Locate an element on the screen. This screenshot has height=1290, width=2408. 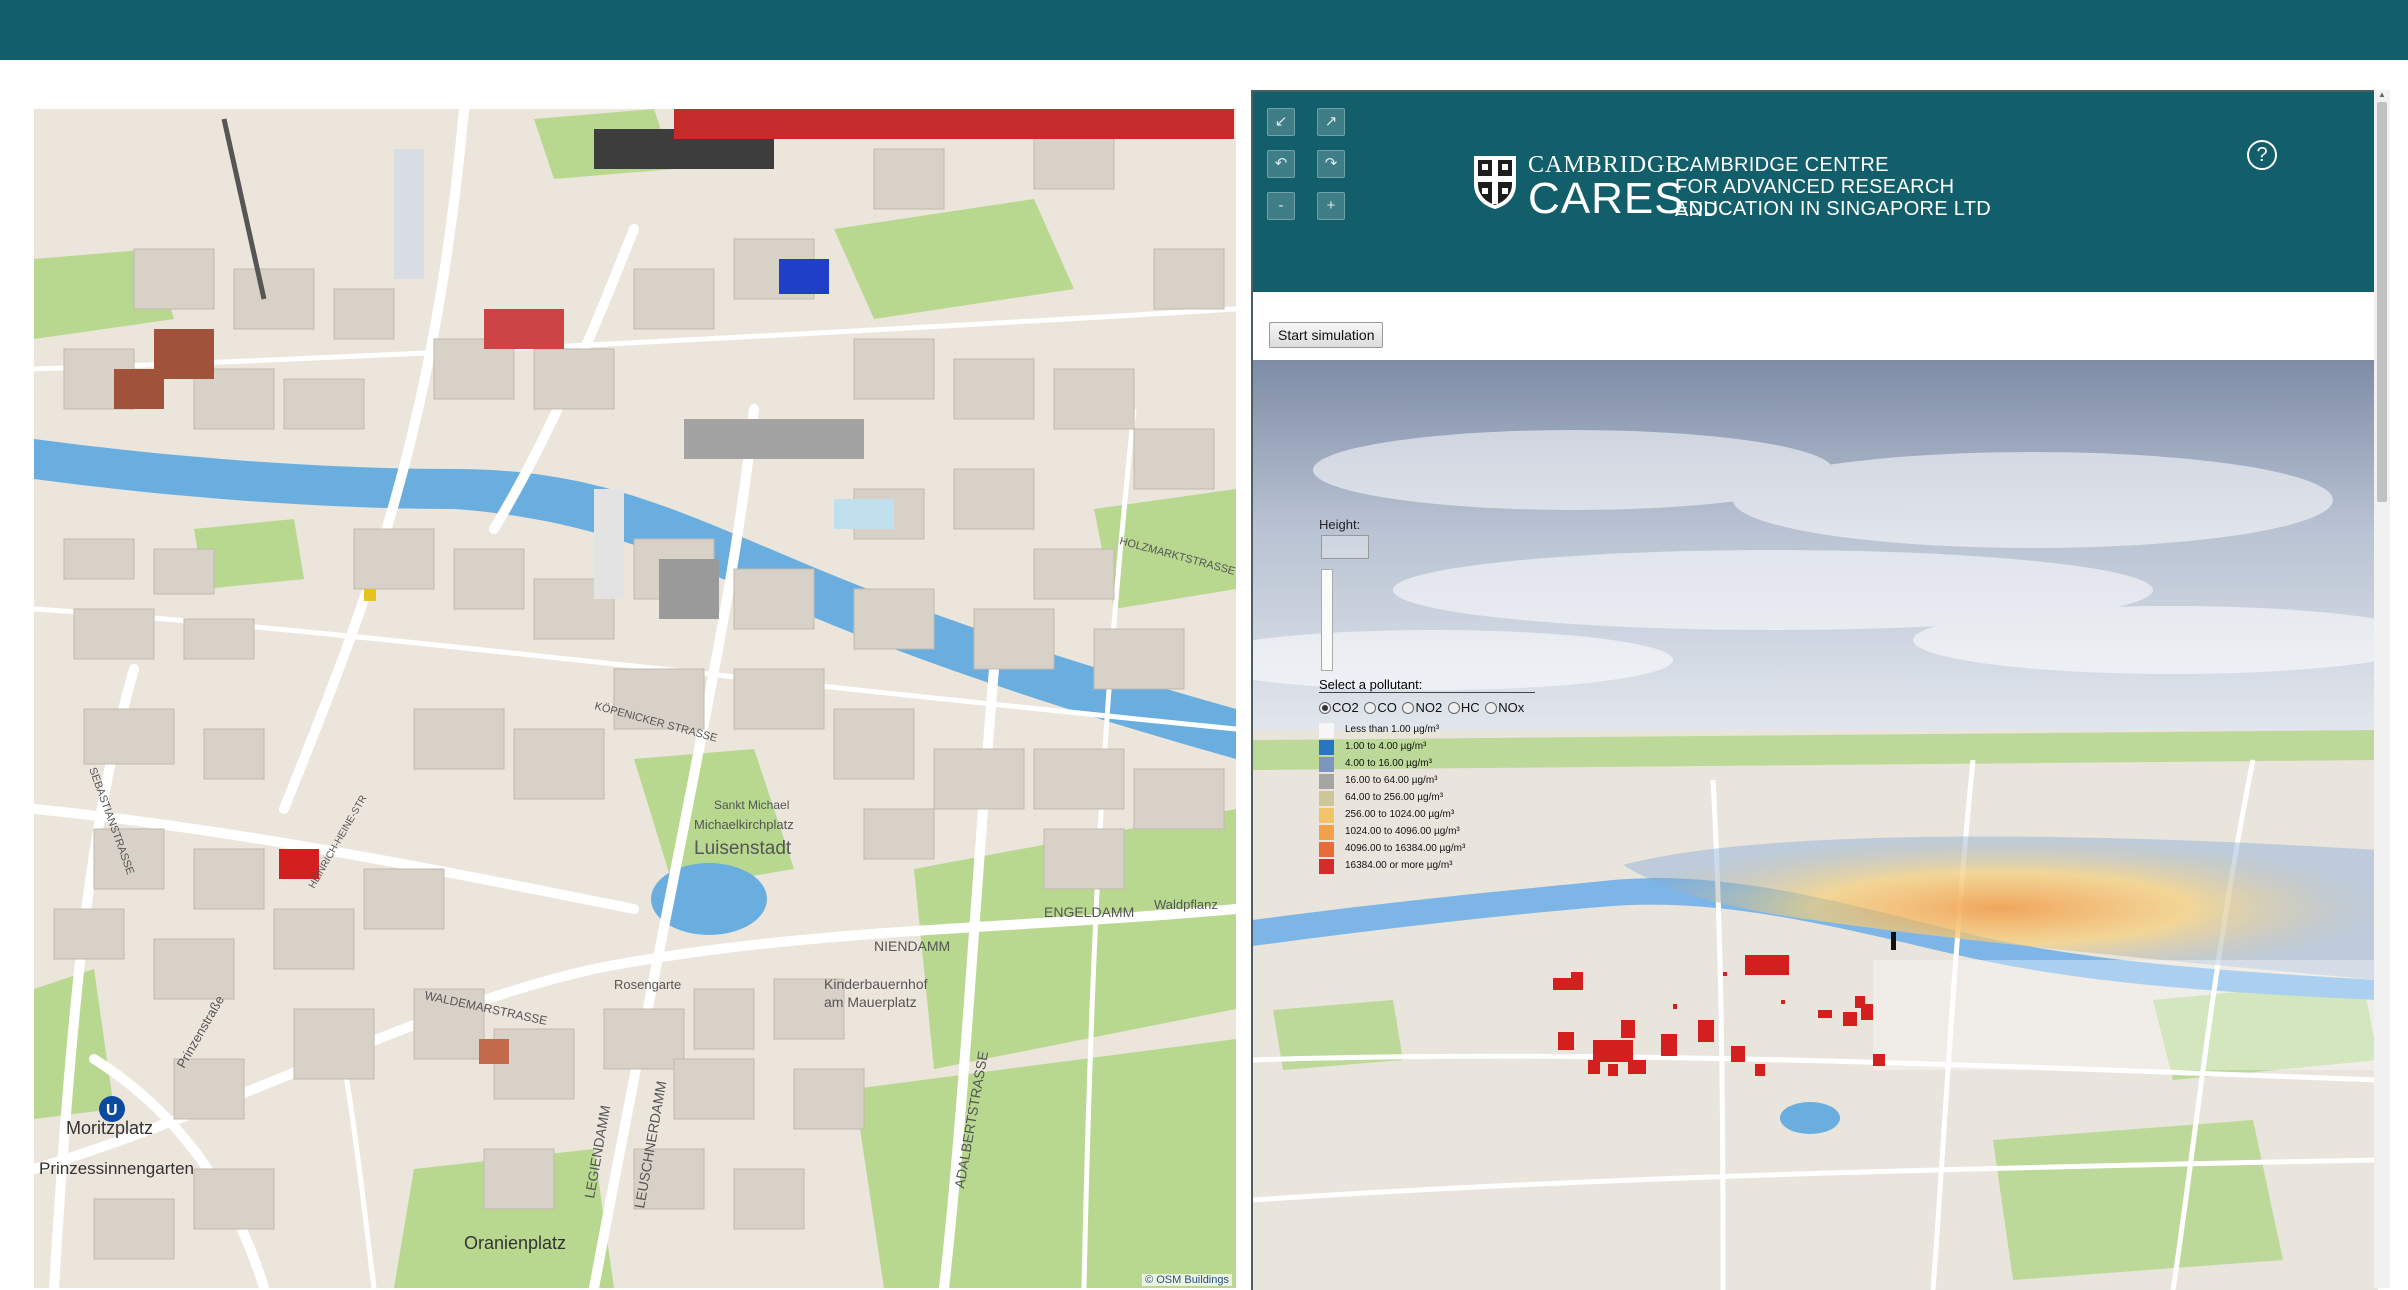
zoom-out-button: - is located at coordinates (1281, 206).